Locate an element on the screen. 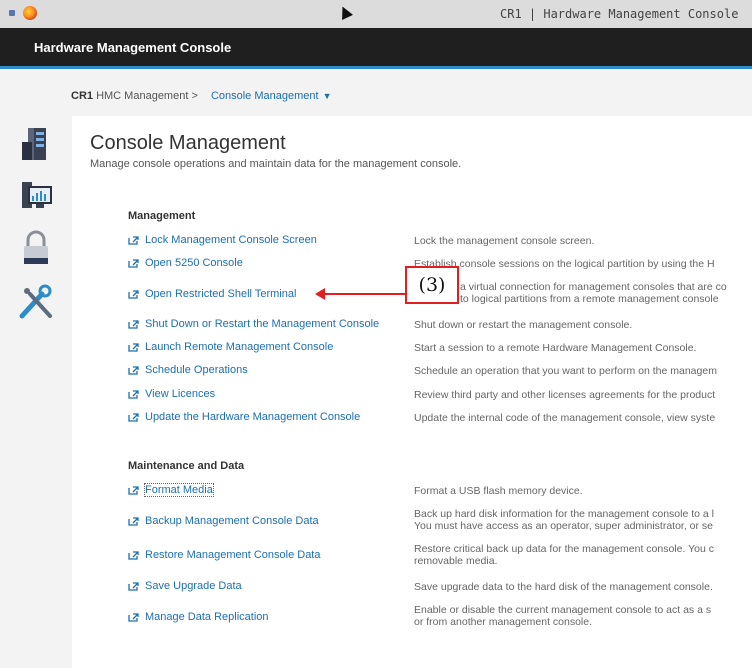 The height and width of the screenshot is (668, 752). task-link-lock-screen: Lock Management Console Screen is located at coordinates (222, 240).